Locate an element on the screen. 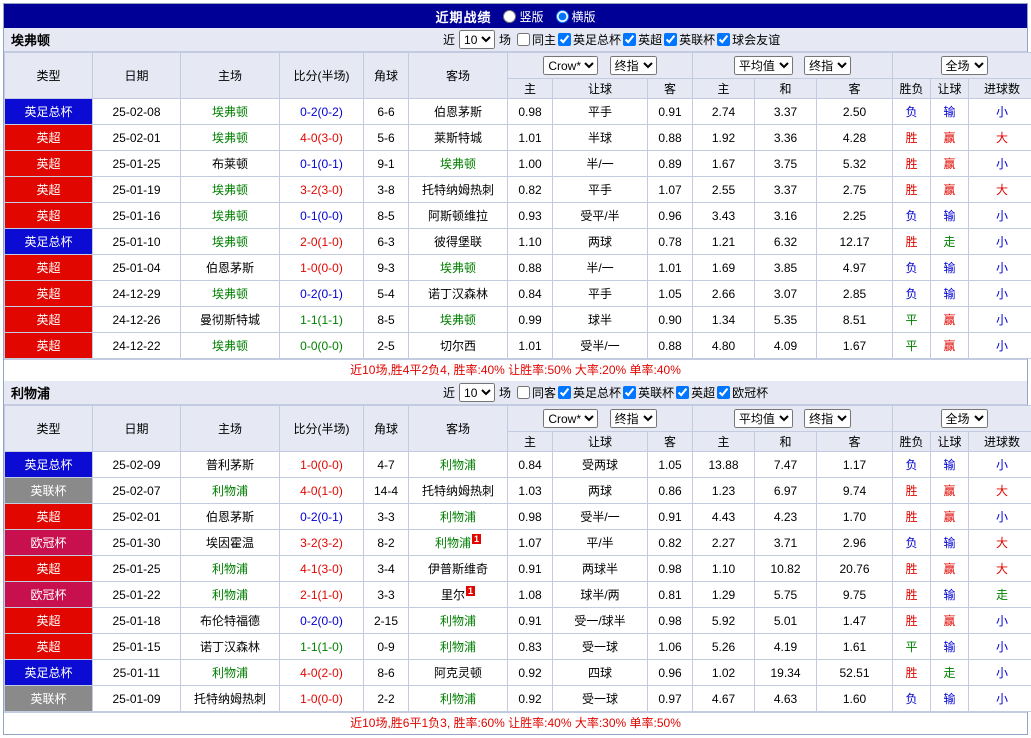 The width and height of the screenshot is (1031, 738). score: 0-1(0-1) is located at coordinates (322, 164).